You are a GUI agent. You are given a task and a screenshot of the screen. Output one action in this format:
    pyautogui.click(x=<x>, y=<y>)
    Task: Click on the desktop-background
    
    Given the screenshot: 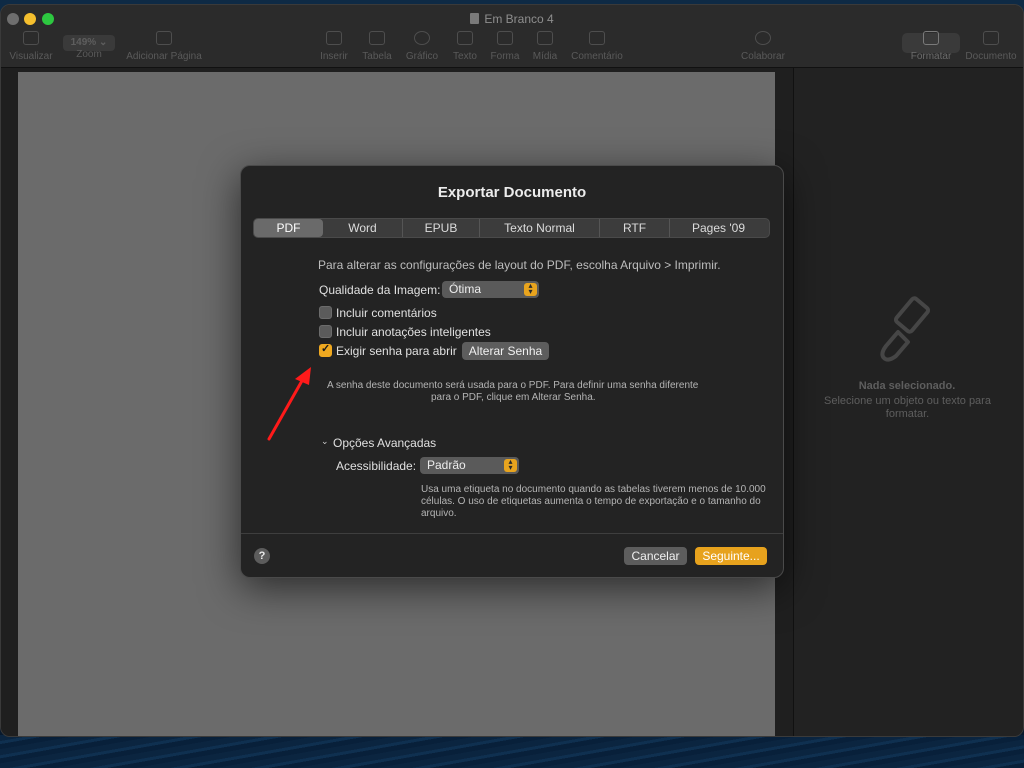 What is the action you would take?
    pyautogui.click(x=512, y=751)
    